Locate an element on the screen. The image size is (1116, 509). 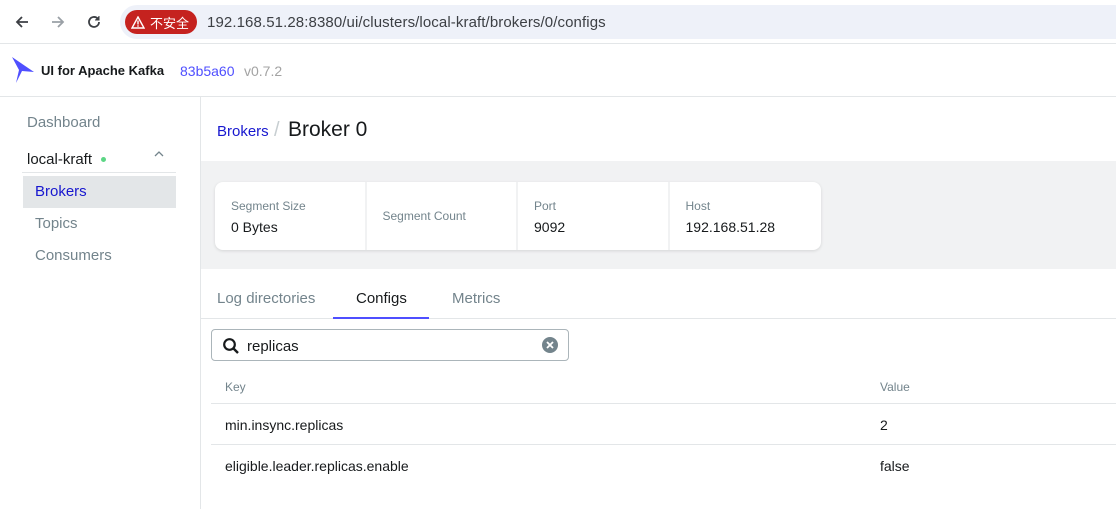
security-badge: 不安全 is located at coordinates (161, 22).